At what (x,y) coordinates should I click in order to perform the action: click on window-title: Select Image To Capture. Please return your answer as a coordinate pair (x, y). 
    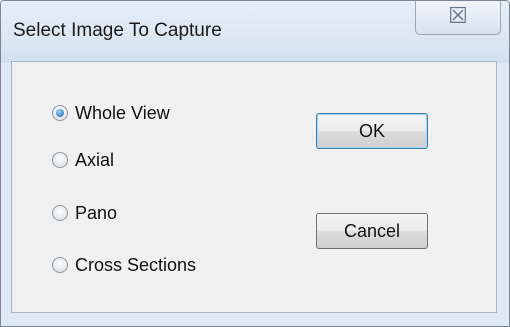
    Looking at the image, I should click on (117, 30).